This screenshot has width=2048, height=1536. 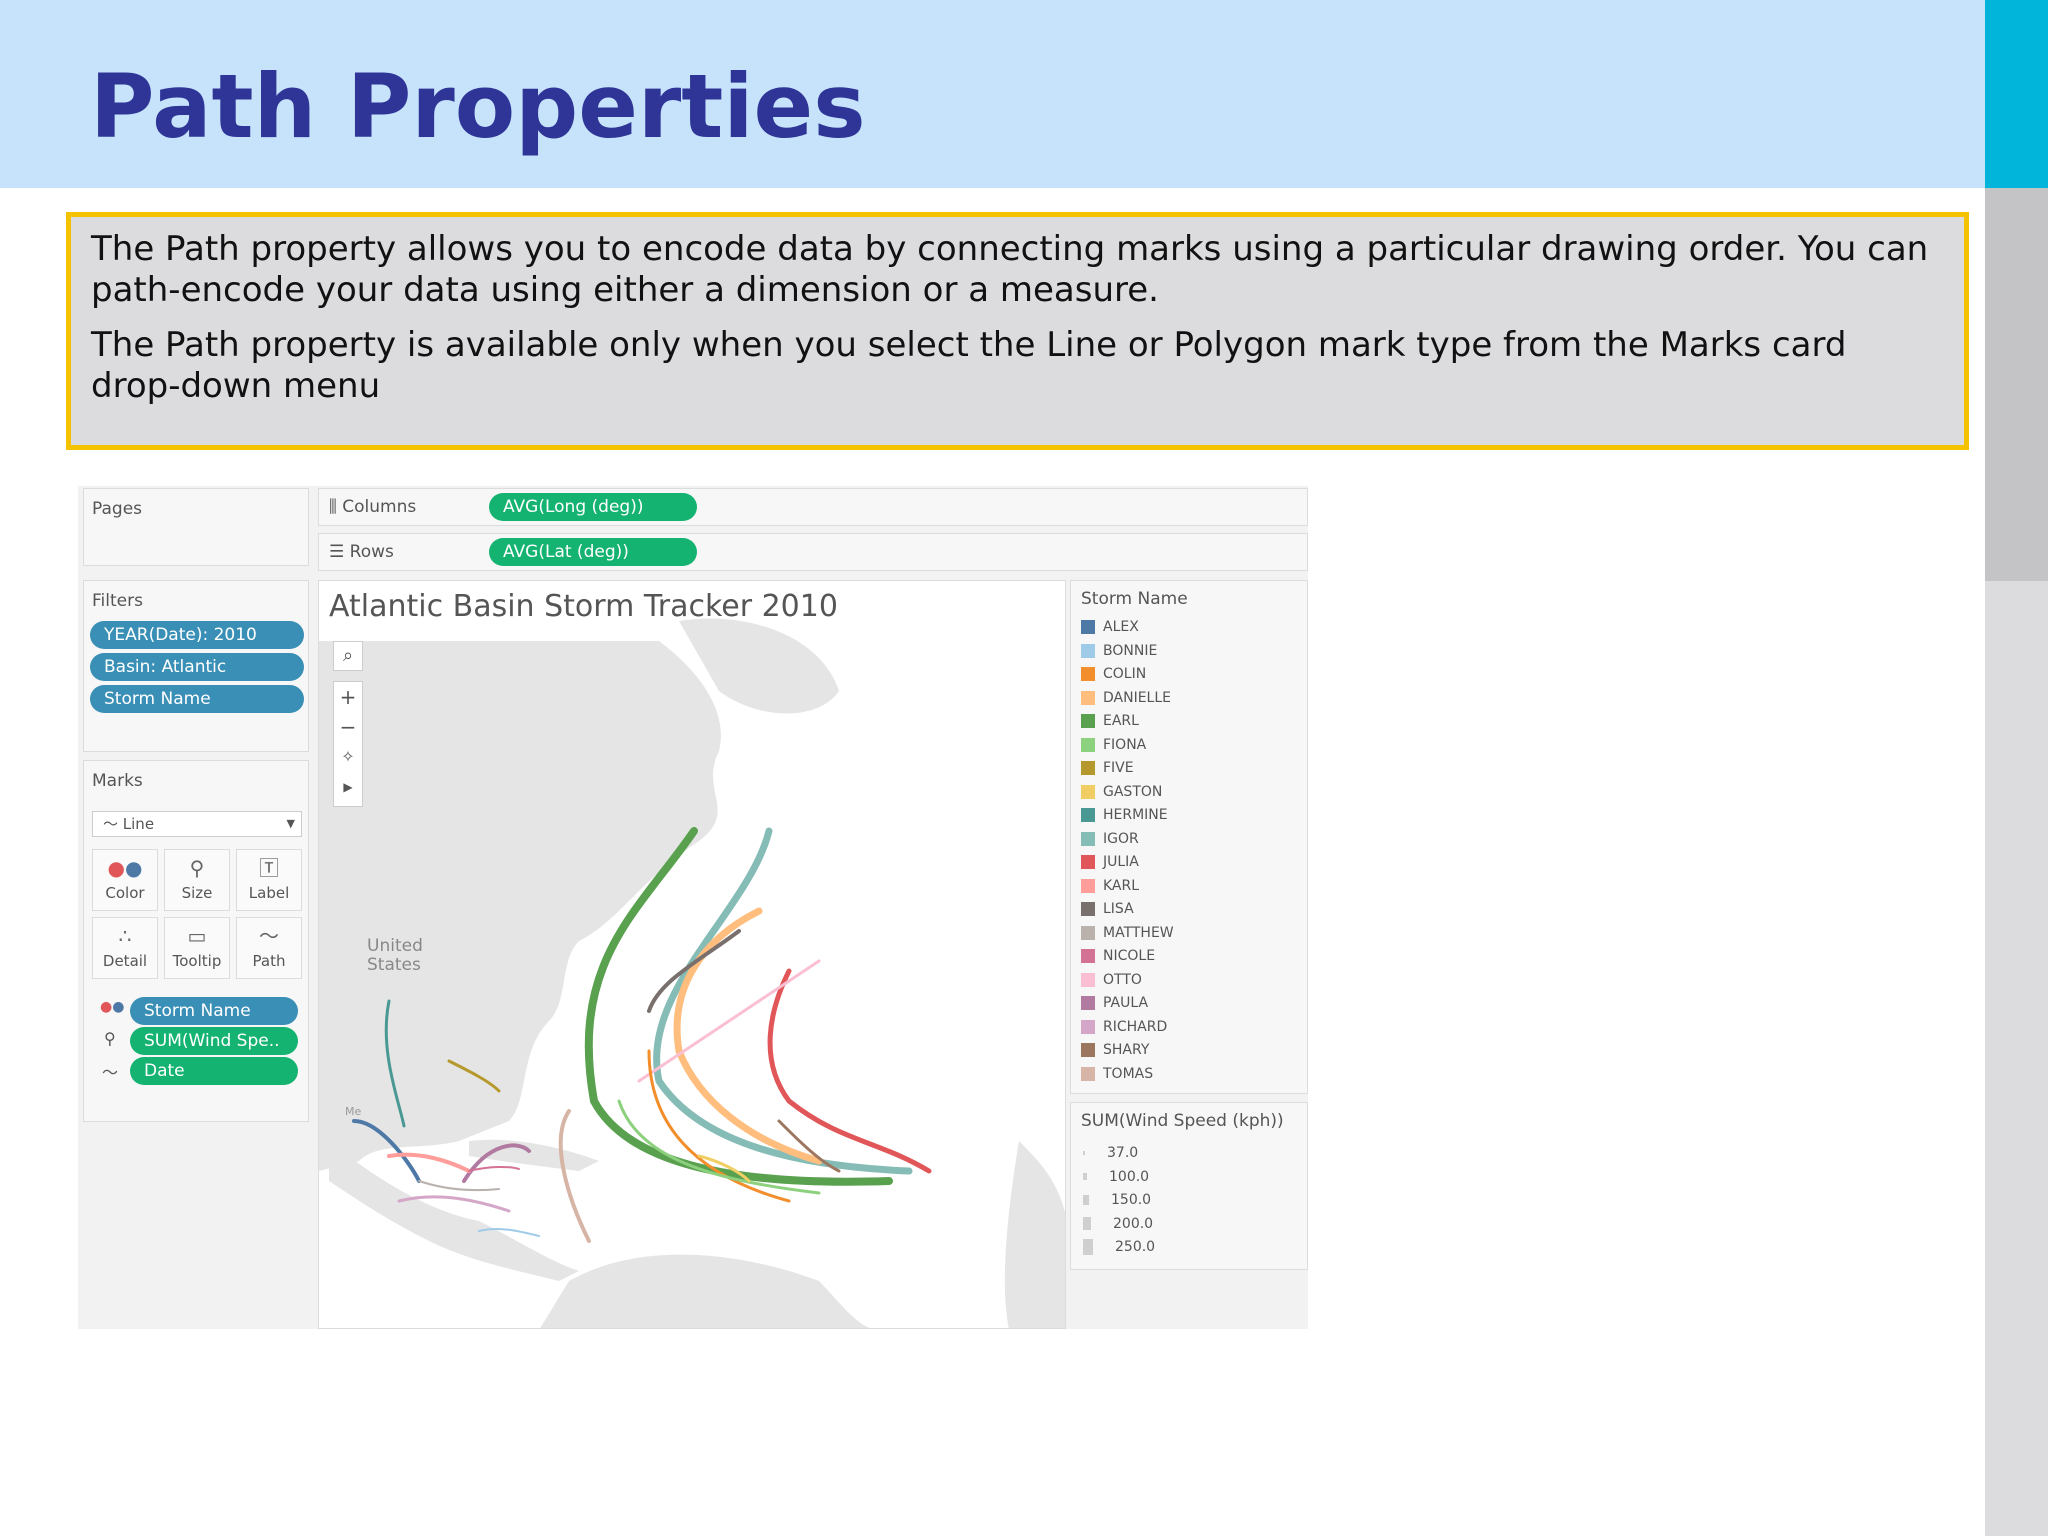 I want to click on storm-legend-item: RICHARD, so click(x=1124, y=1029).